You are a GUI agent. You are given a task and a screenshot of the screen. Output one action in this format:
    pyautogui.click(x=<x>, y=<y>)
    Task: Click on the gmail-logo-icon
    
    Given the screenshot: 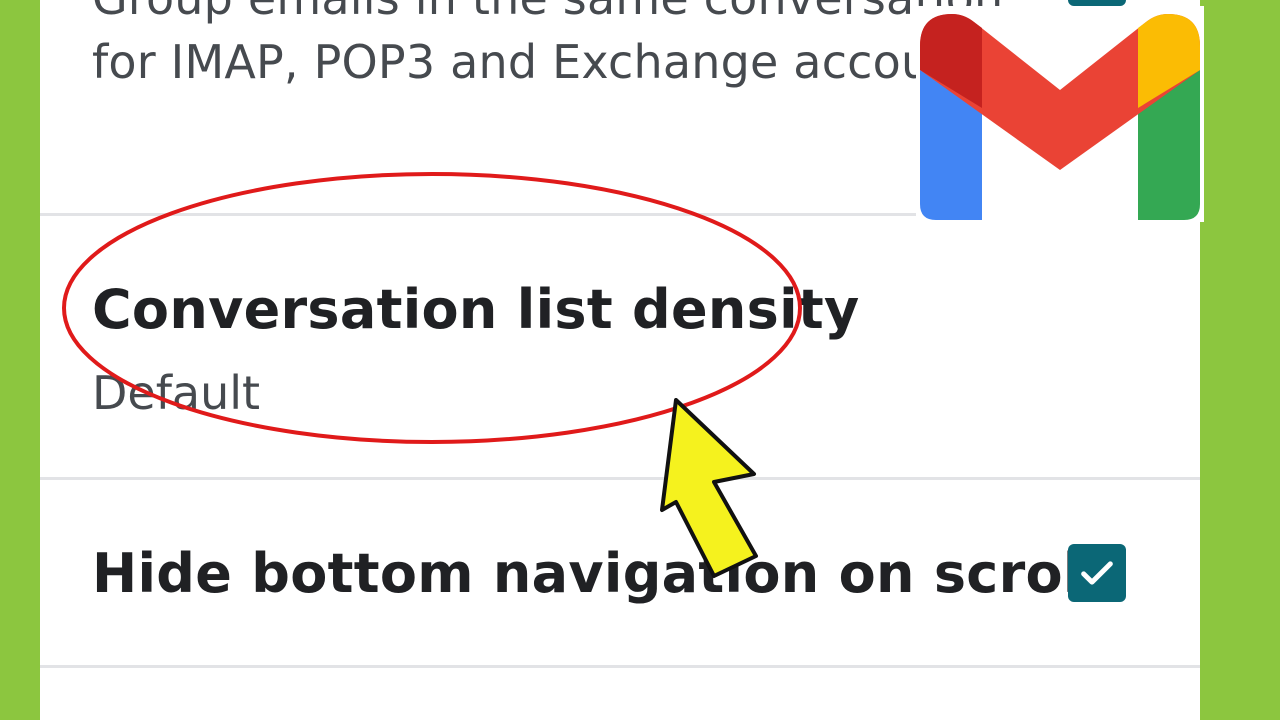 What is the action you would take?
    pyautogui.click(x=1060, y=114)
    